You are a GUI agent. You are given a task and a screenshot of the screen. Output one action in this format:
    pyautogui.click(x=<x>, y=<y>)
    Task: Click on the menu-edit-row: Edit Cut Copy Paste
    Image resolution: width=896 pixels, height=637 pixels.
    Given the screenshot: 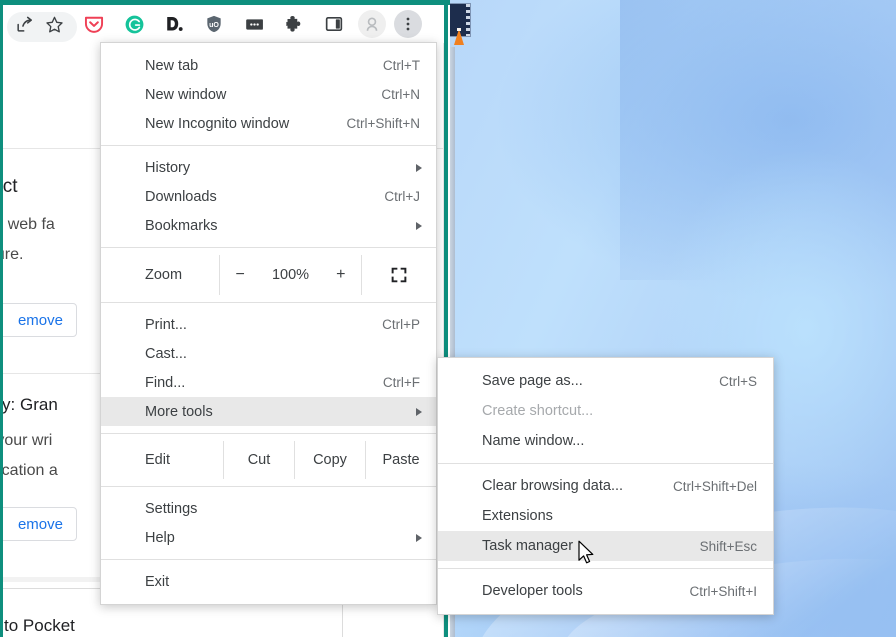 What is the action you would take?
    pyautogui.click(x=268, y=460)
    